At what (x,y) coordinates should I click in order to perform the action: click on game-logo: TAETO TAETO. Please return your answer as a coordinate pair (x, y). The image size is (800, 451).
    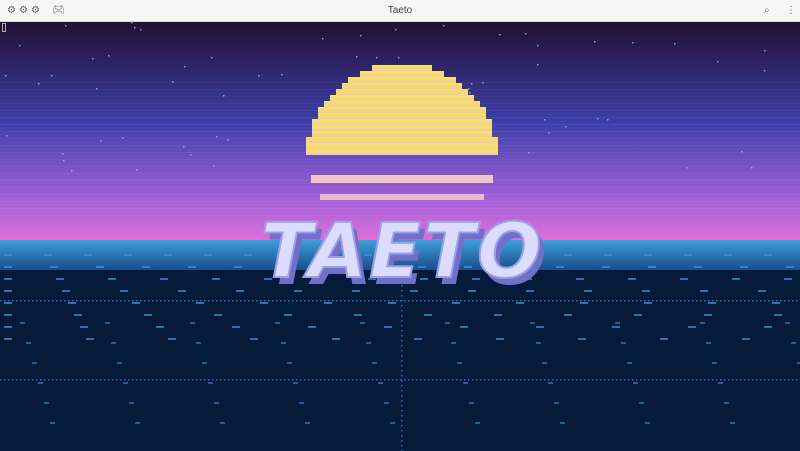
    Looking at the image, I should click on (402, 253).